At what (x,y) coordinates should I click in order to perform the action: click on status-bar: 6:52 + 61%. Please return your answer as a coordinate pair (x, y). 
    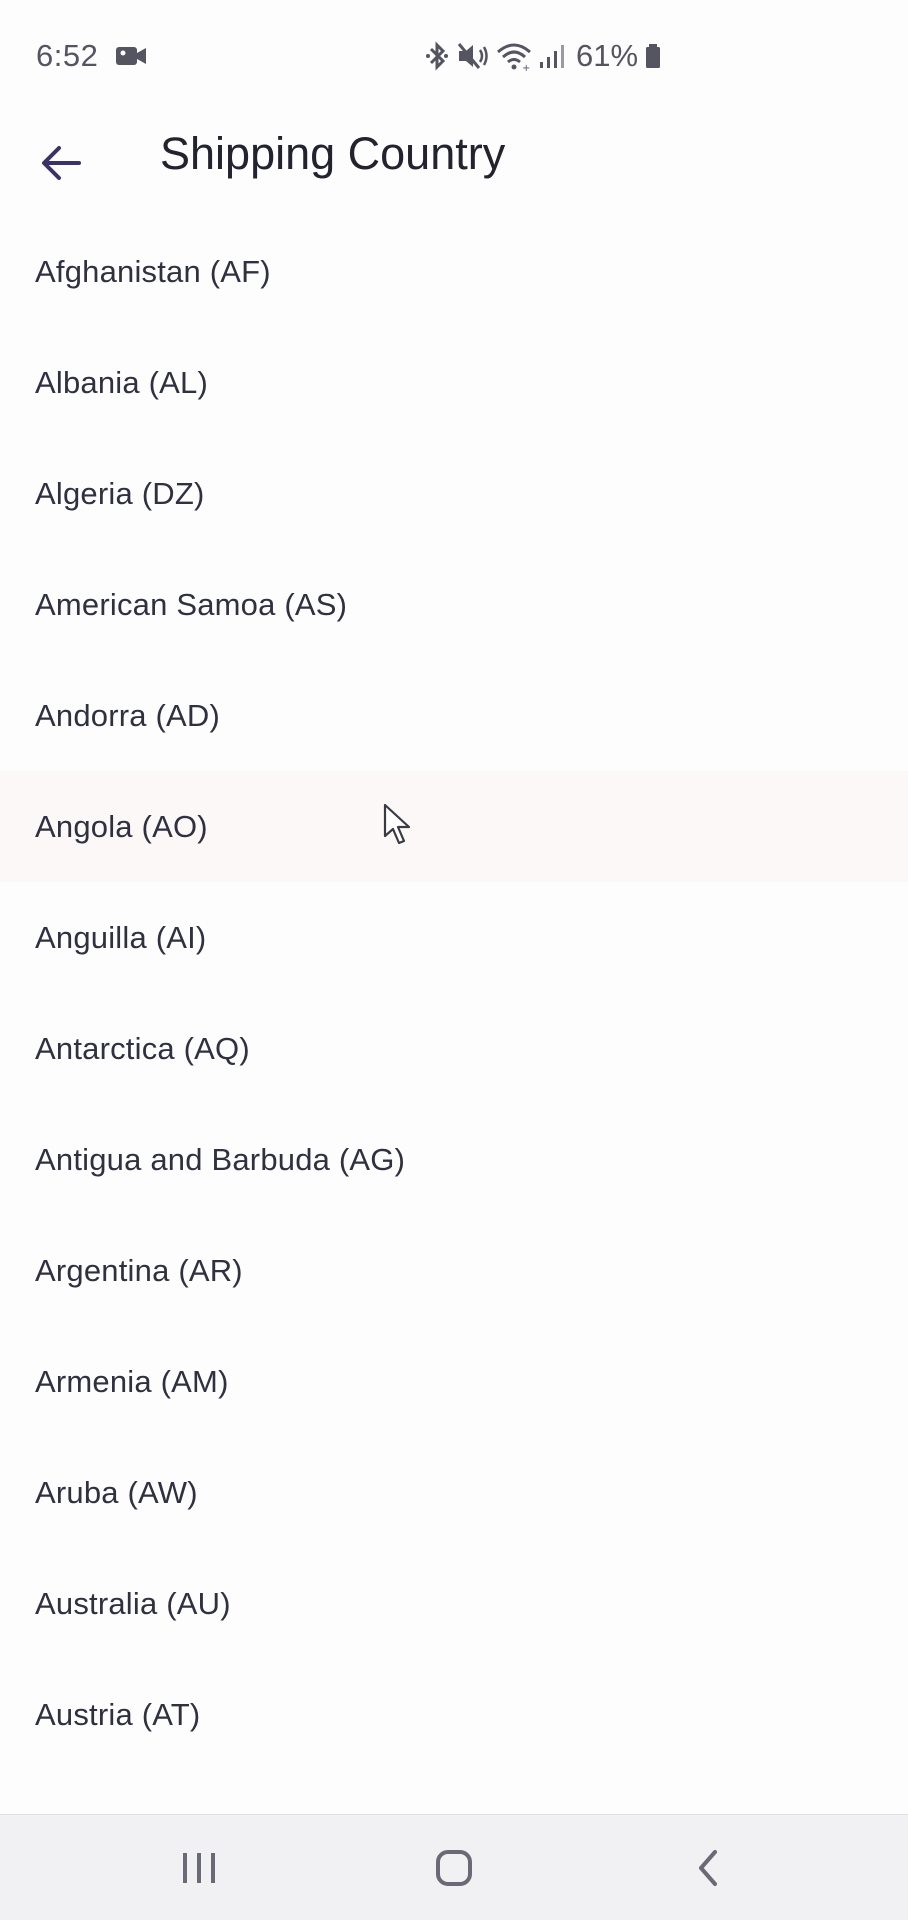
    Looking at the image, I should click on (454, 55).